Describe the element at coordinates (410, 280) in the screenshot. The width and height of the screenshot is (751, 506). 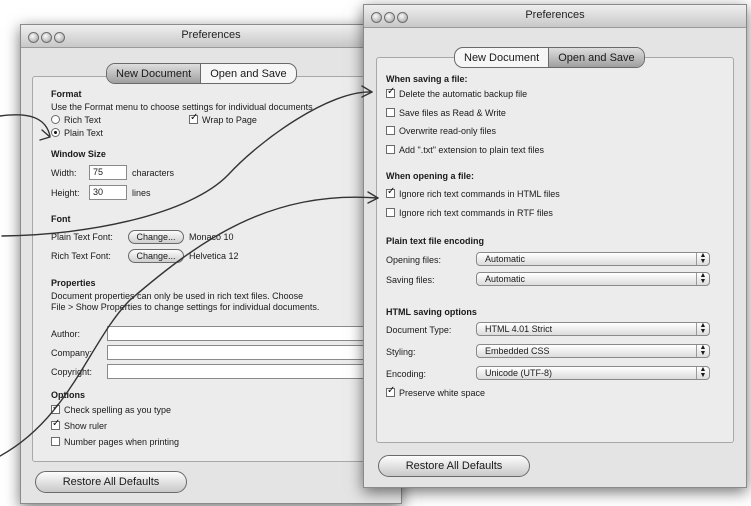
I see `saving-files-label: Saving files:` at that location.